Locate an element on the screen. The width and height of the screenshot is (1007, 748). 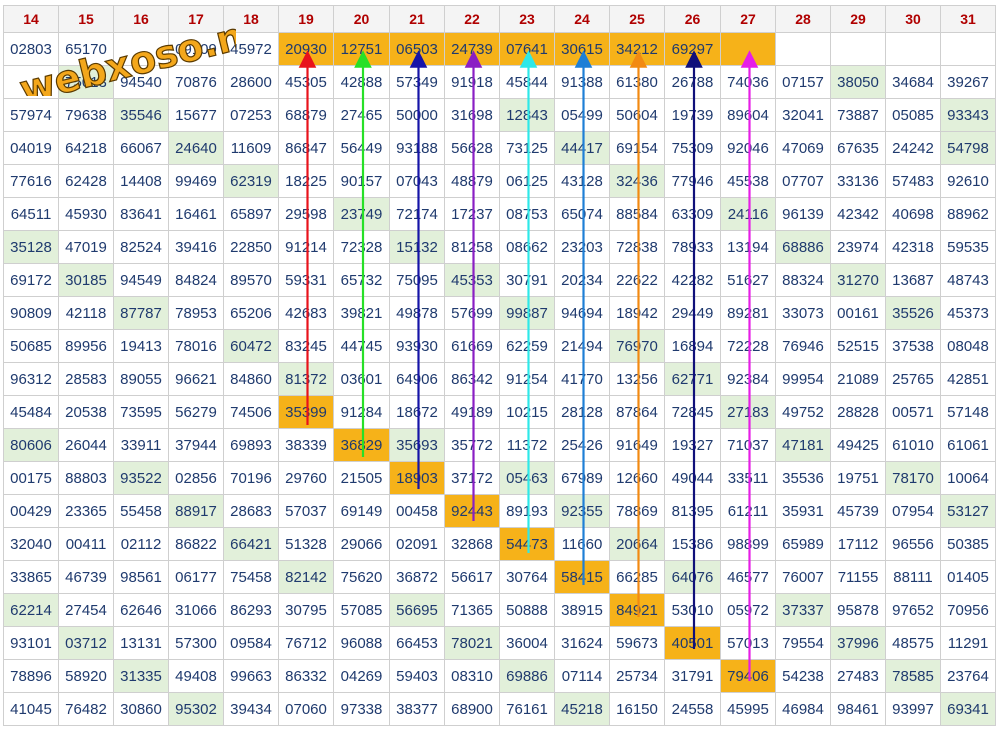
result-cell: 19327 is located at coordinates (692, 445).